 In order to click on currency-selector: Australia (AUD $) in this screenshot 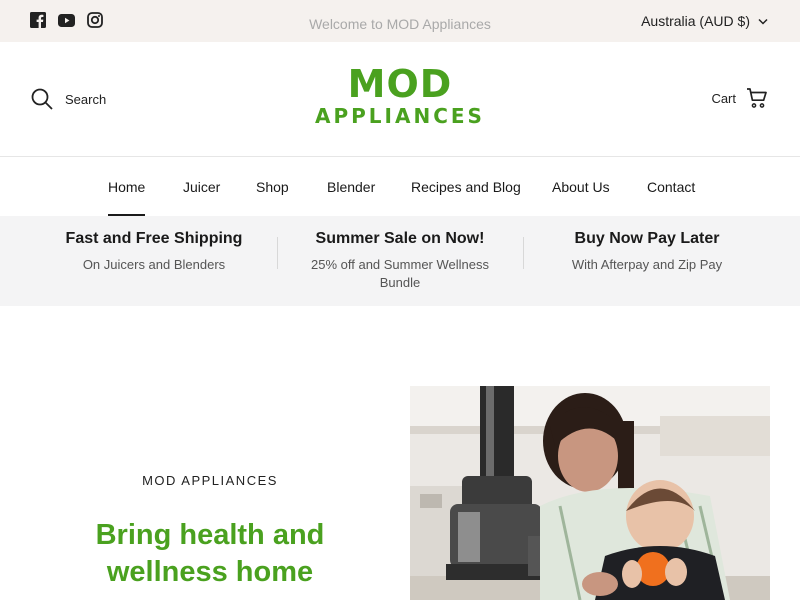, I will do `click(704, 21)`.